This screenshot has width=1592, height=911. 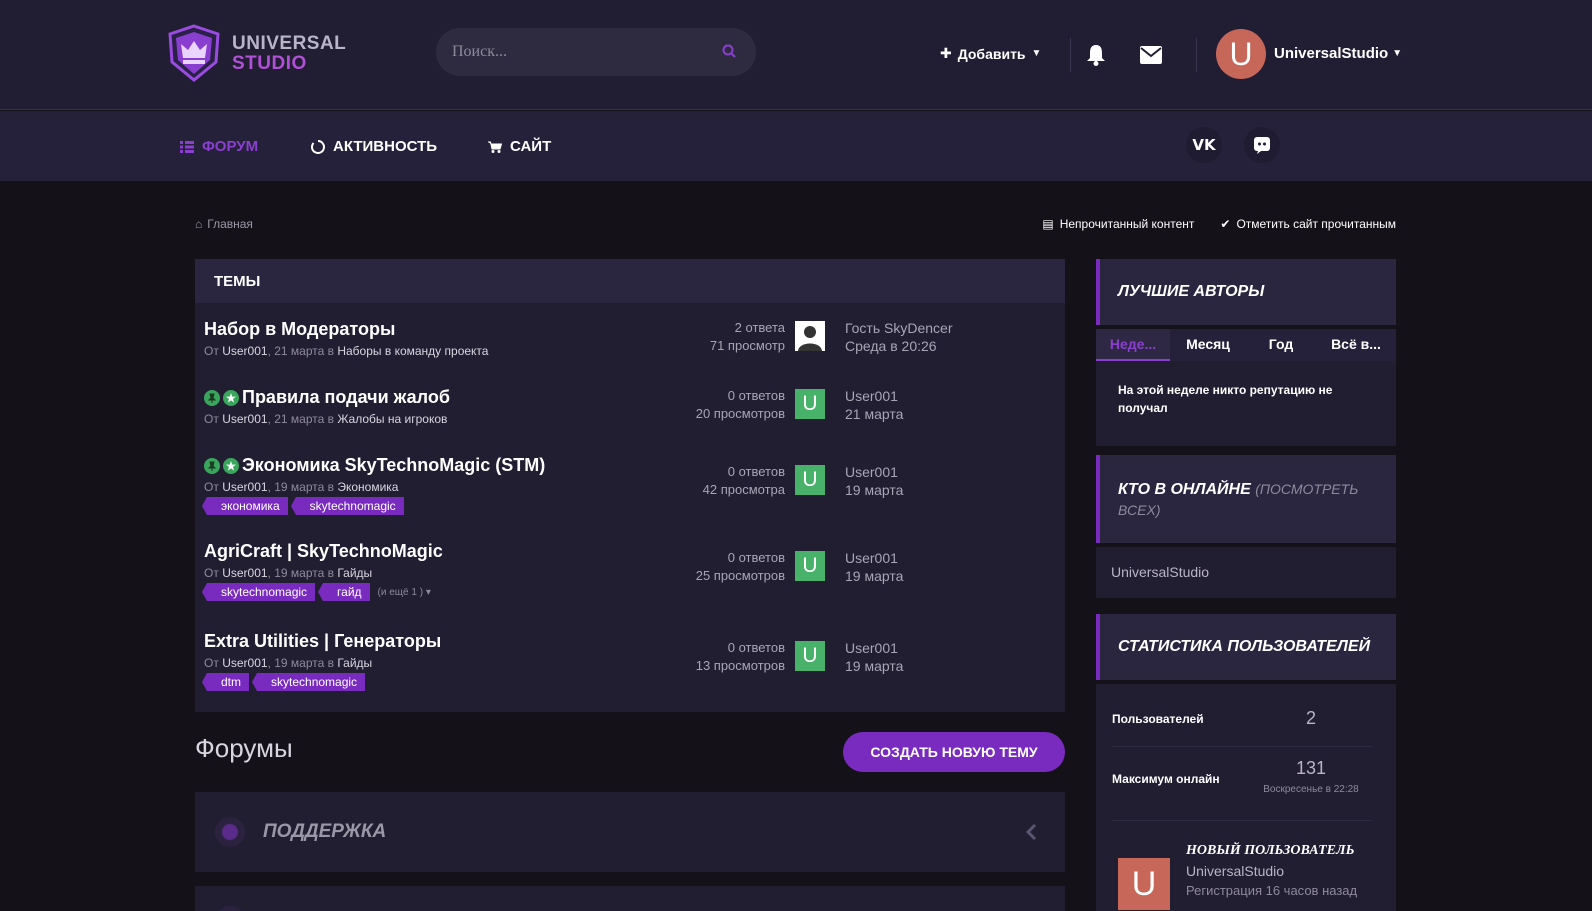 I want to click on new-user-registered: Регистрация 16 часов назад, so click(x=1272, y=890).